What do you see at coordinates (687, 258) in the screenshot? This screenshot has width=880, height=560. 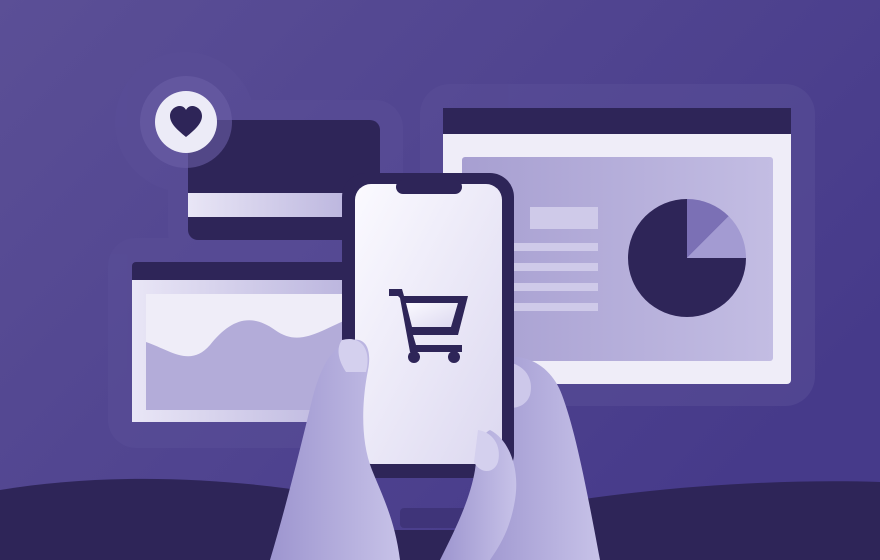 I see `pie-chart-icon` at bounding box center [687, 258].